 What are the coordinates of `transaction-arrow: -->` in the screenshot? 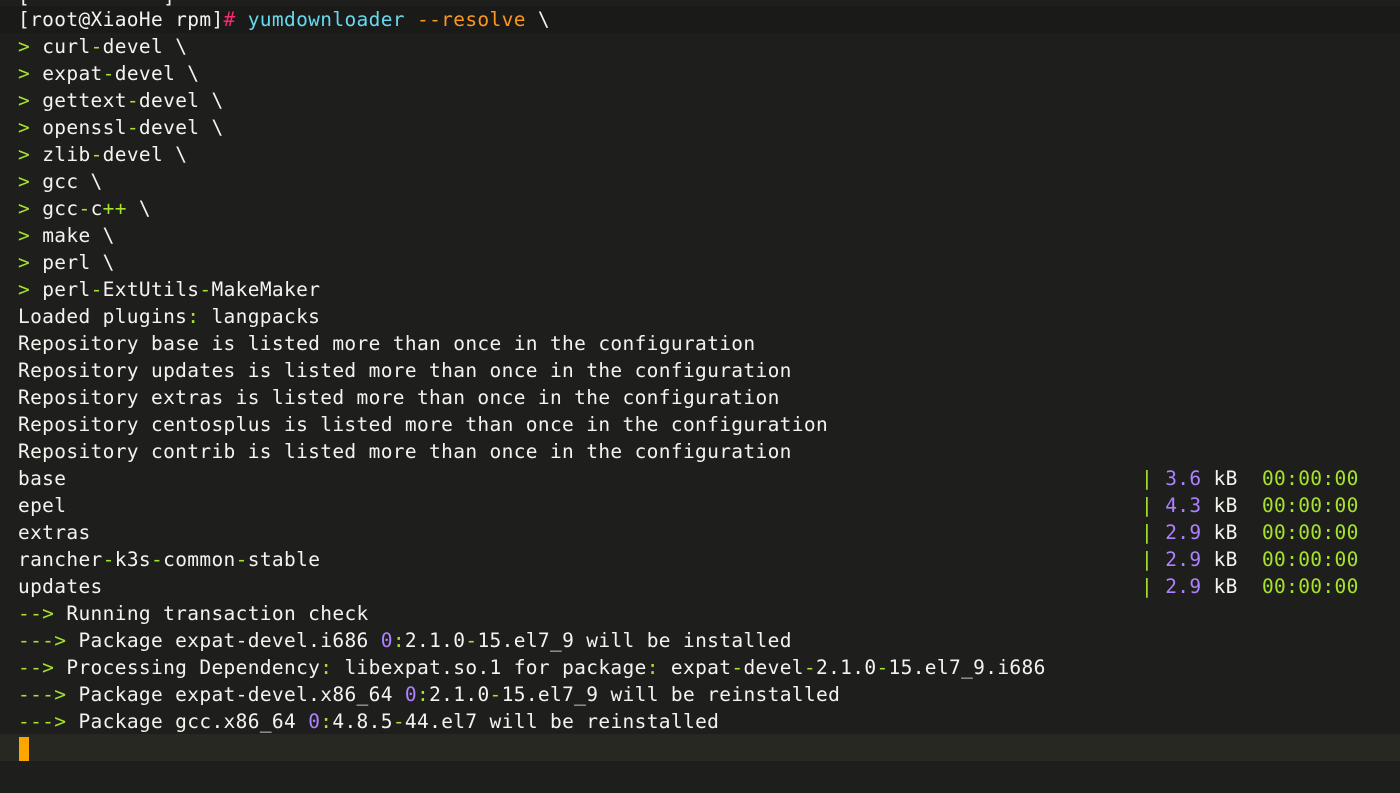 It's located at (36, 613).